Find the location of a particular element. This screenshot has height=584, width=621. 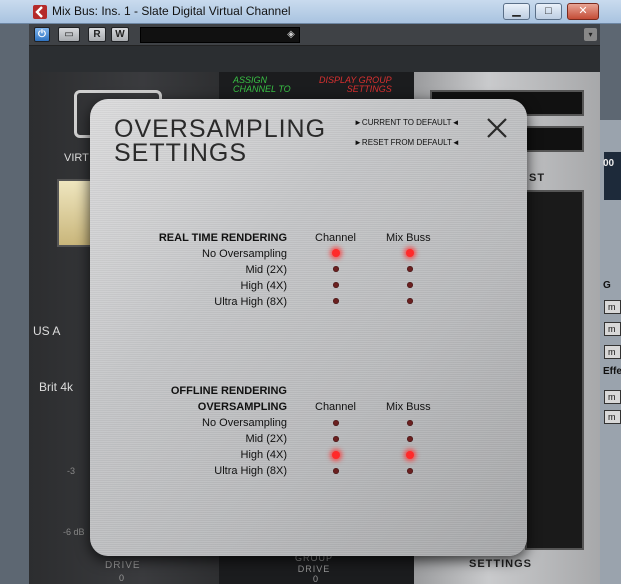

offline-mixbuss-column-header: Mix Buss is located at coordinates (408, 407).